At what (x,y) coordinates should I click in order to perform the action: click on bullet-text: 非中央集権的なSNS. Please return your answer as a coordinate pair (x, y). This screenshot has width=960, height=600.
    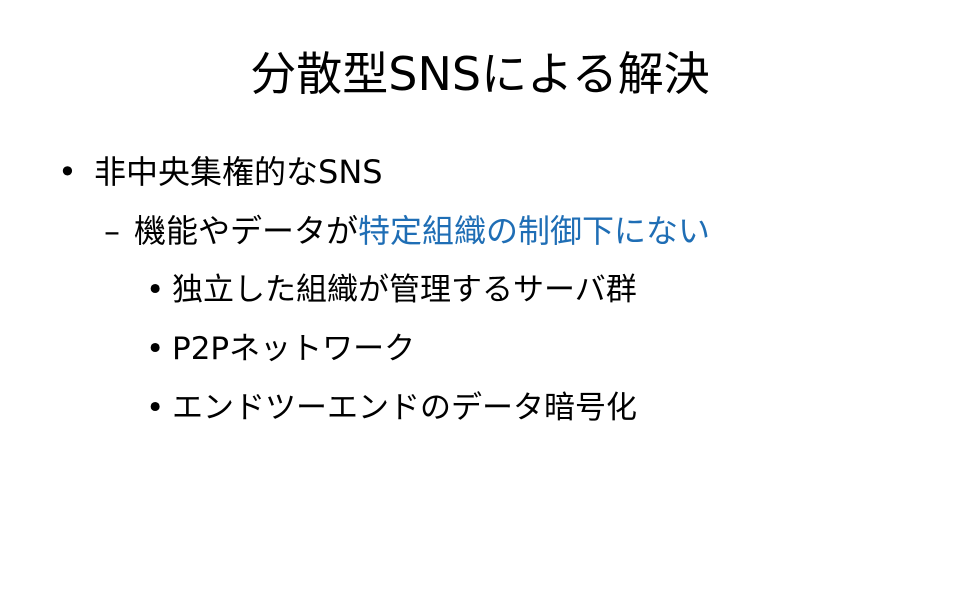
    Looking at the image, I should click on (238, 172).